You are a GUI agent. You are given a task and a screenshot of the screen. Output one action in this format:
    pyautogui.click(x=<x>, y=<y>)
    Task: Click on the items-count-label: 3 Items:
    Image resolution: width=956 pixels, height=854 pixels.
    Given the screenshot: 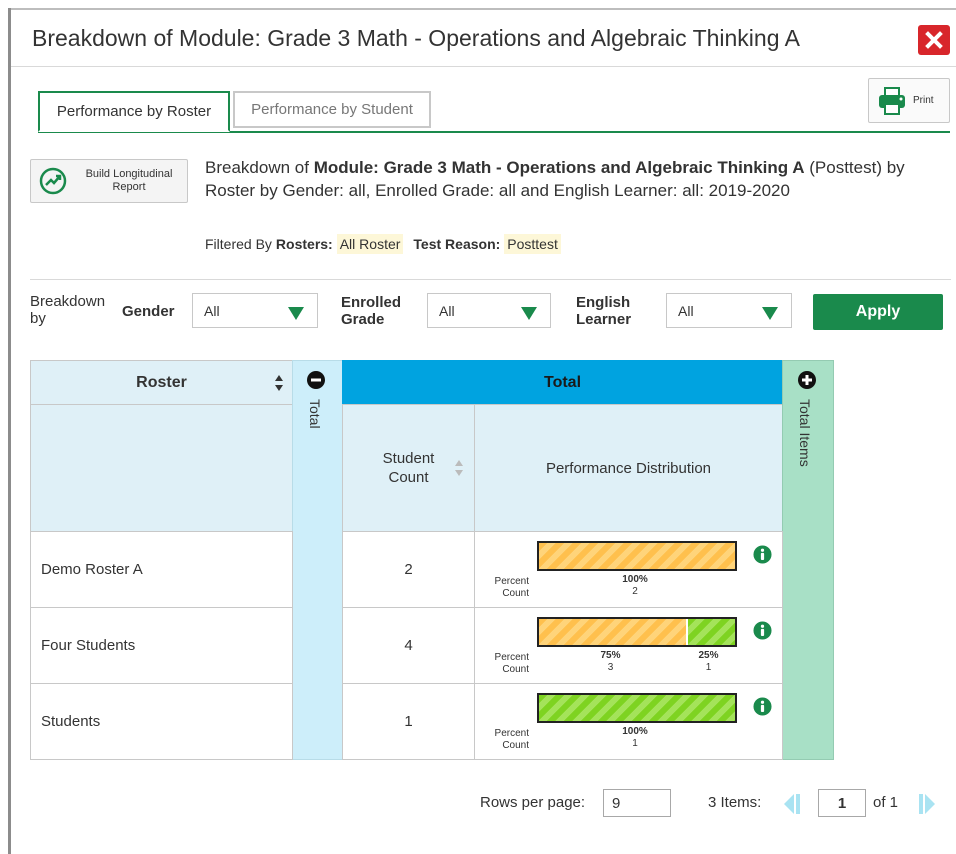 What is the action you would take?
    pyautogui.click(x=735, y=802)
    